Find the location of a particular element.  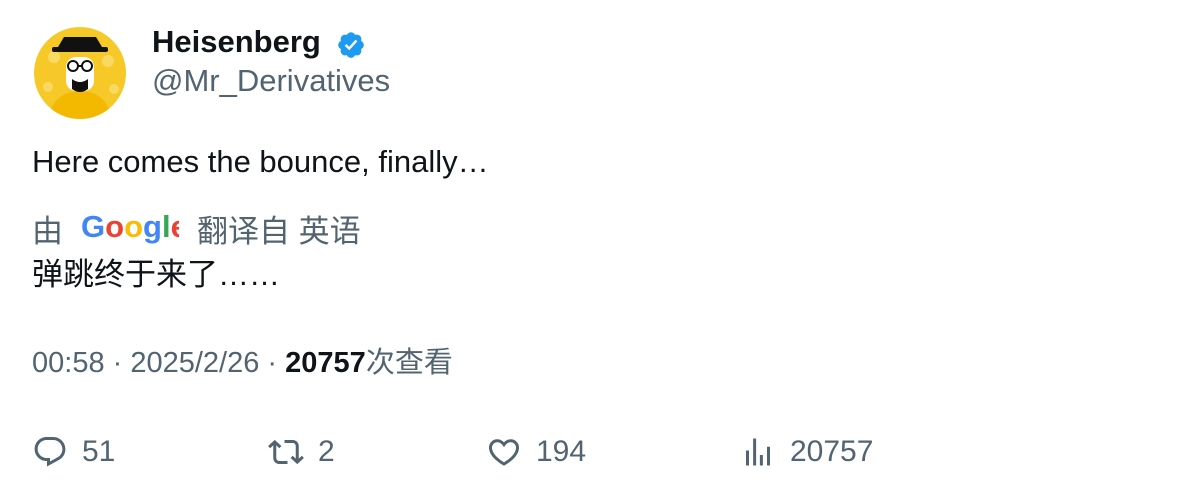

translation-prefix: 由 is located at coordinates (47, 231).